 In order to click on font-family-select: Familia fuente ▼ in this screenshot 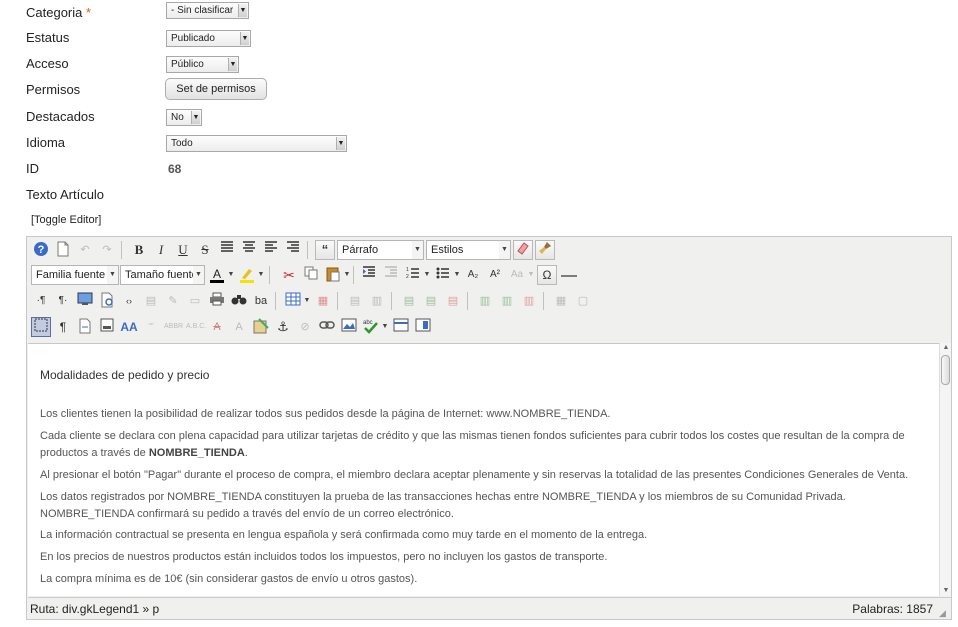, I will do `click(75, 275)`.